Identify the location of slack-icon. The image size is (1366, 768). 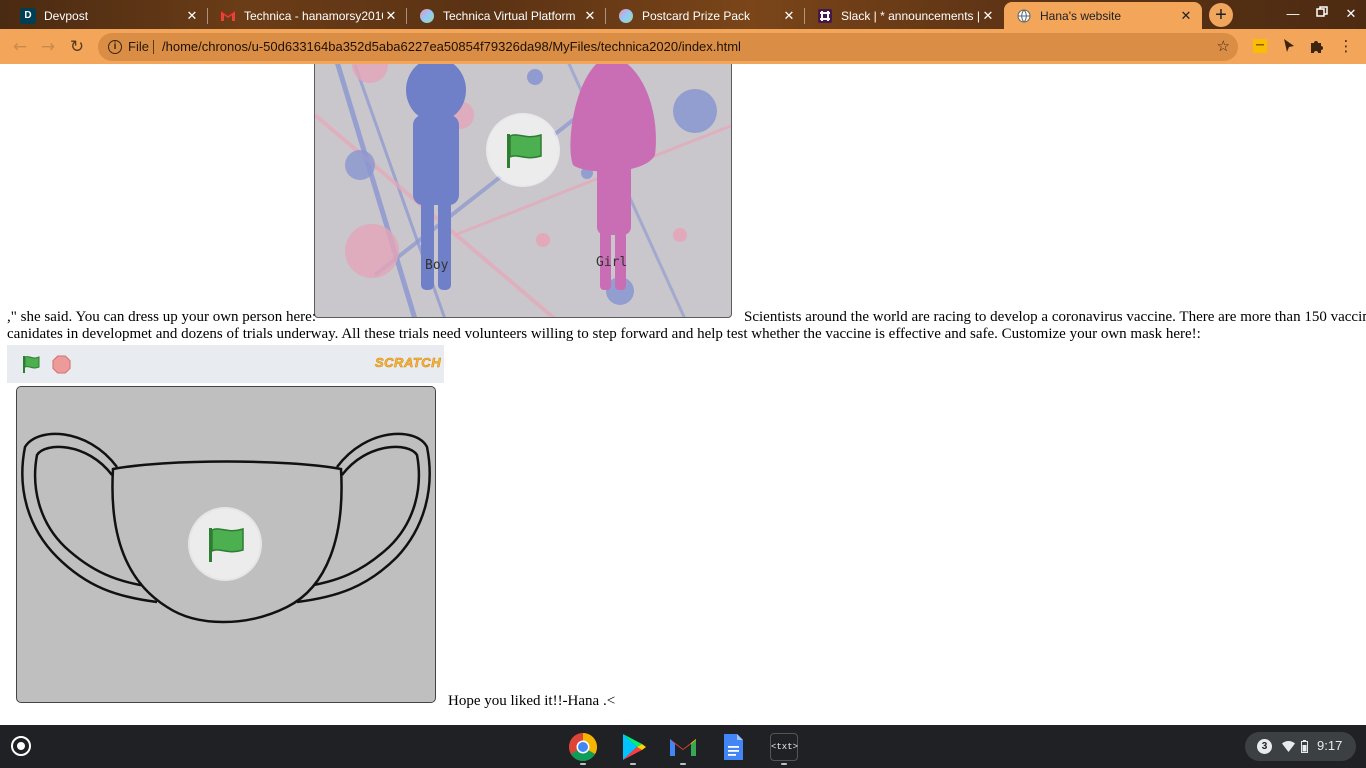
(825, 16).